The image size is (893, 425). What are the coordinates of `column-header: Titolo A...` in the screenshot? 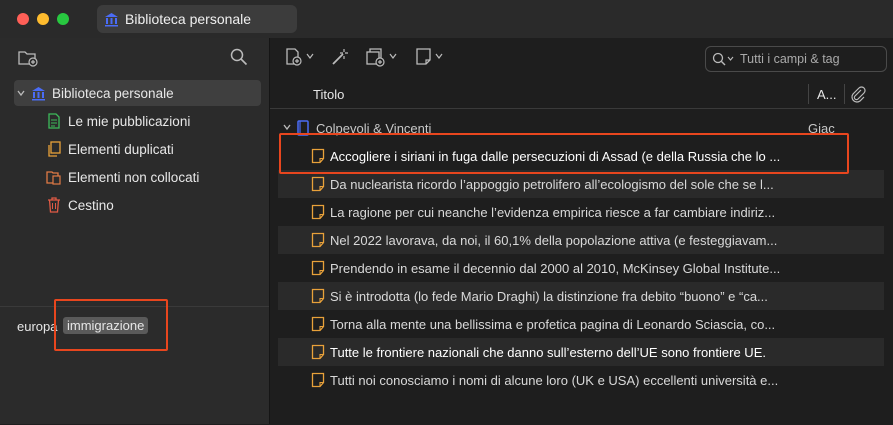 It's located at (581, 94).